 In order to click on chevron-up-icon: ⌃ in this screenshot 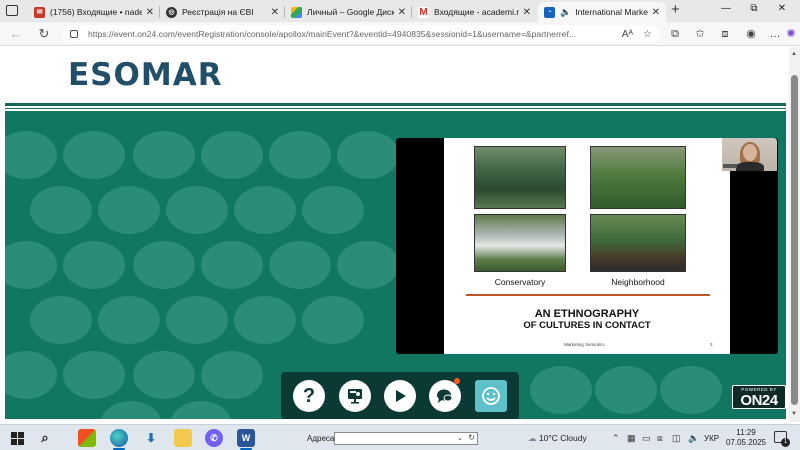, I will do `click(616, 438)`.